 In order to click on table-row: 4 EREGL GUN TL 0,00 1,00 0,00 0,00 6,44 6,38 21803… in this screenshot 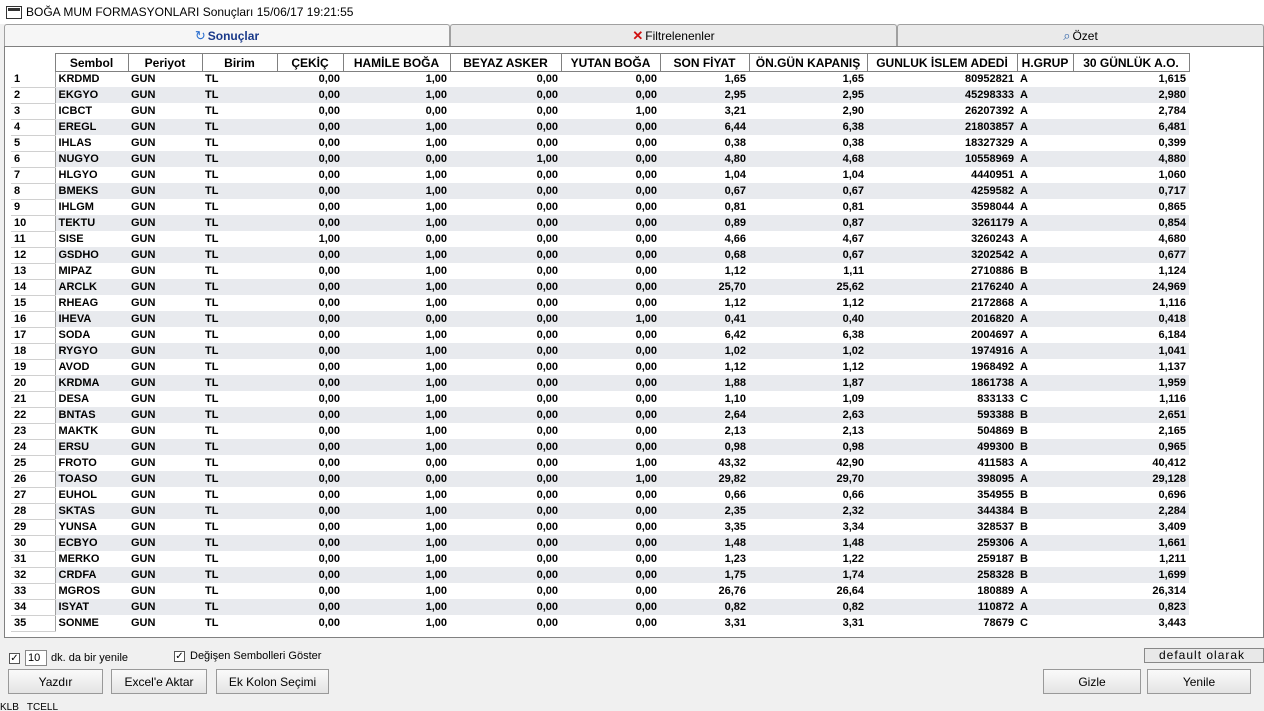, I will do `click(600, 127)`.